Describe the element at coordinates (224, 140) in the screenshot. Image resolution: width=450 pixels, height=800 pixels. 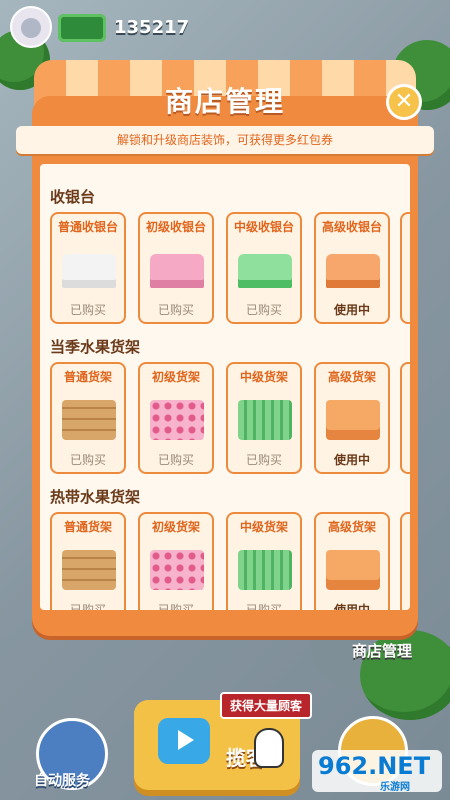
I see `dialog-subtitle: 解锁和升级商店装饰，可获得更多红包券` at that location.